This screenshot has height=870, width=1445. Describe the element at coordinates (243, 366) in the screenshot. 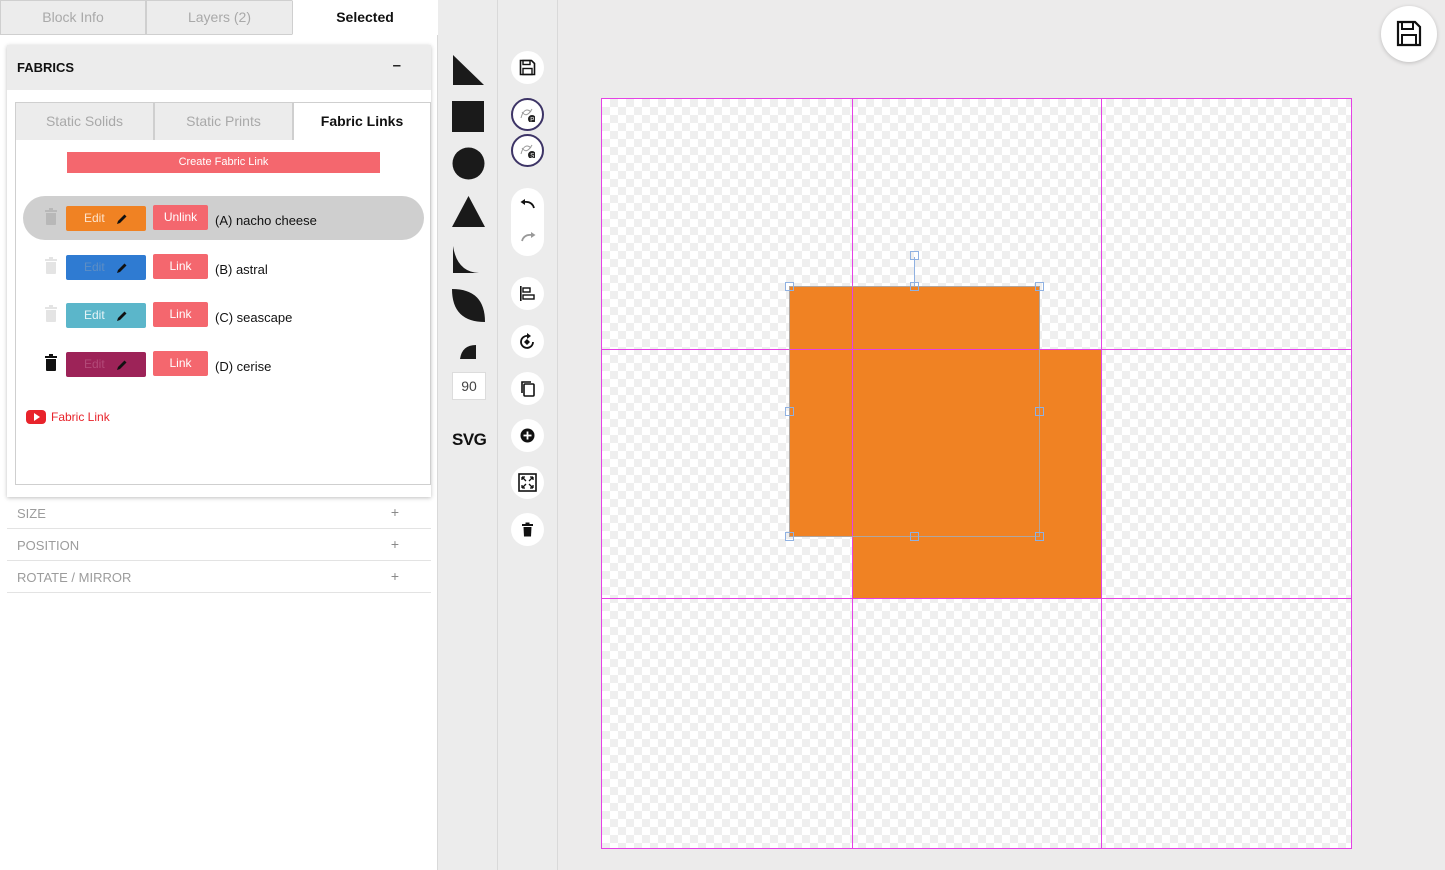

I see `fabric-name: (D) cerise` at that location.